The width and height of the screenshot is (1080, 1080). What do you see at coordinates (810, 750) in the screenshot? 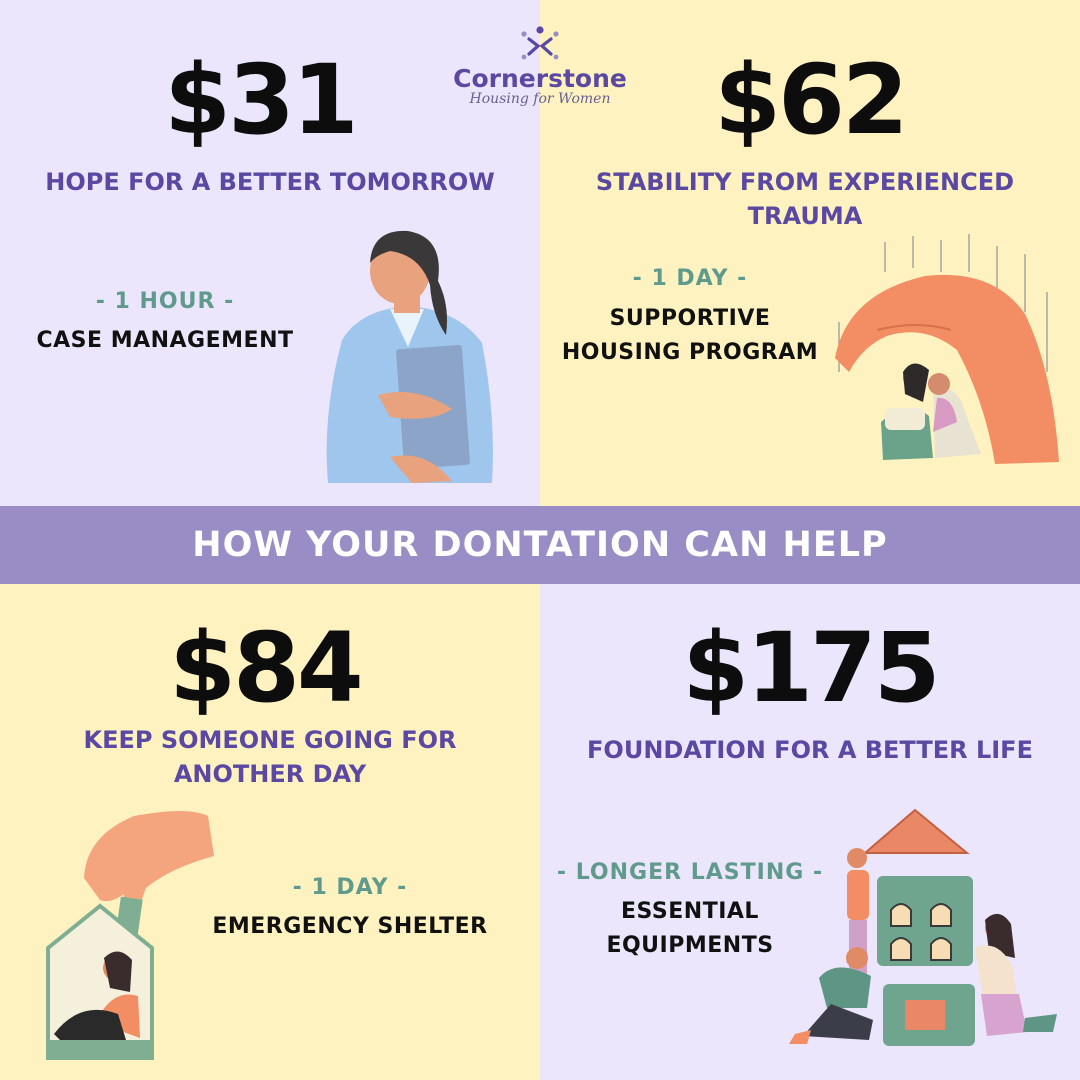
I see `tagline-175: FOUNDATION FOR A BETTER LIFE` at bounding box center [810, 750].